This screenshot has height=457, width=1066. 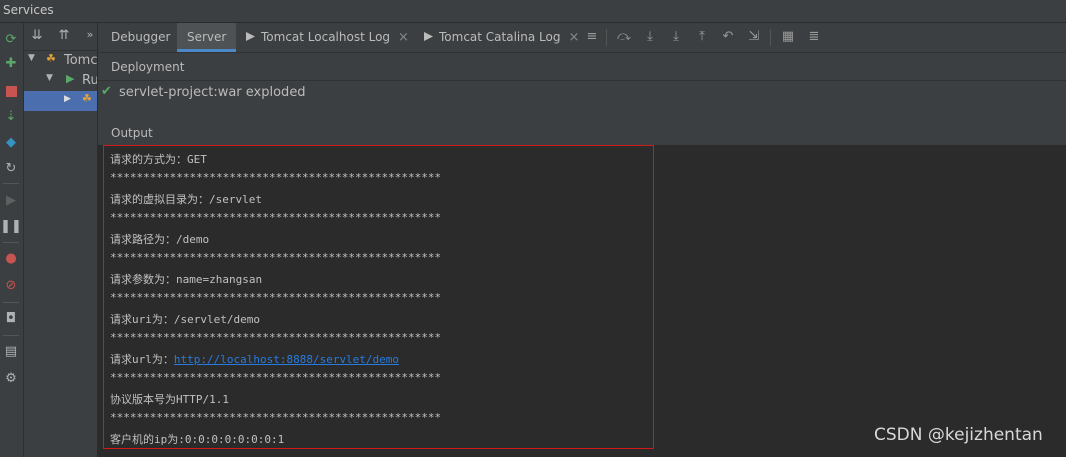 What do you see at coordinates (754, 37) in the screenshot?
I see `run-to-cursor-icon: ⇲` at bounding box center [754, 37].